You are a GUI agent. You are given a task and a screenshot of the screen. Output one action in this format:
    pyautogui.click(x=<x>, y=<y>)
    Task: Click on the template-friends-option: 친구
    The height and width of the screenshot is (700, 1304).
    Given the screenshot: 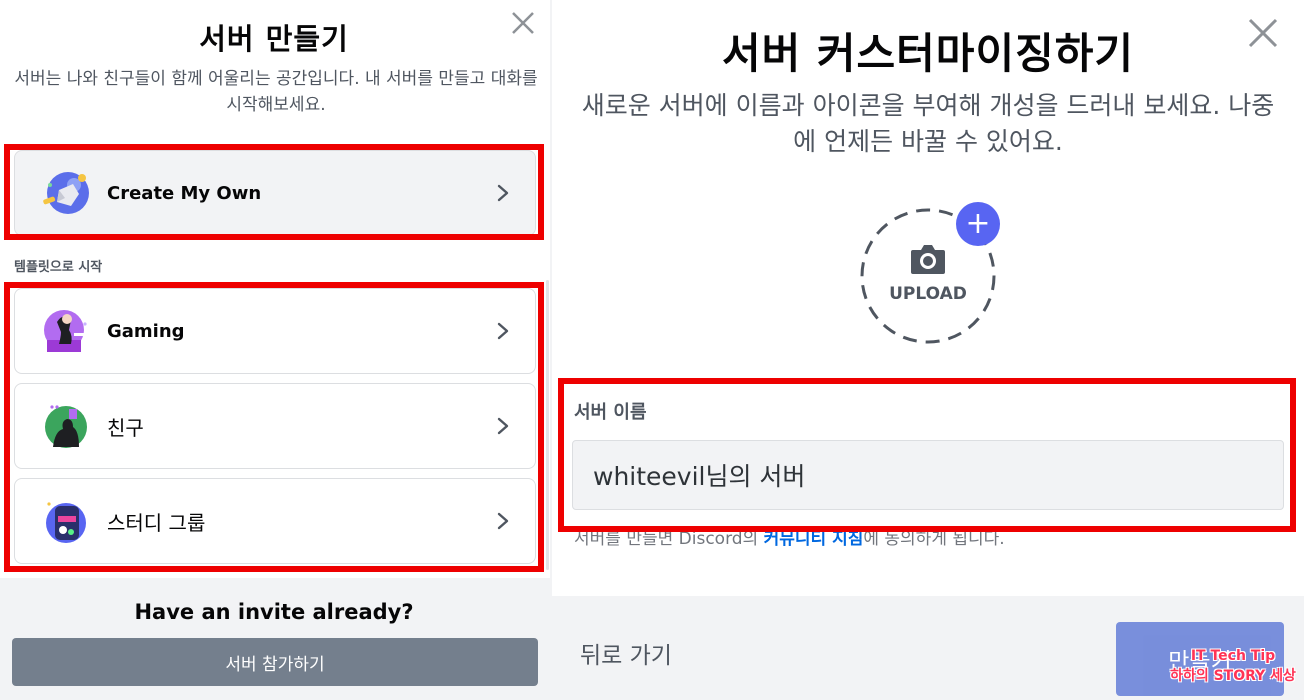 What is the action you would take?
    pyautogui.click(x=275, y=426)
    